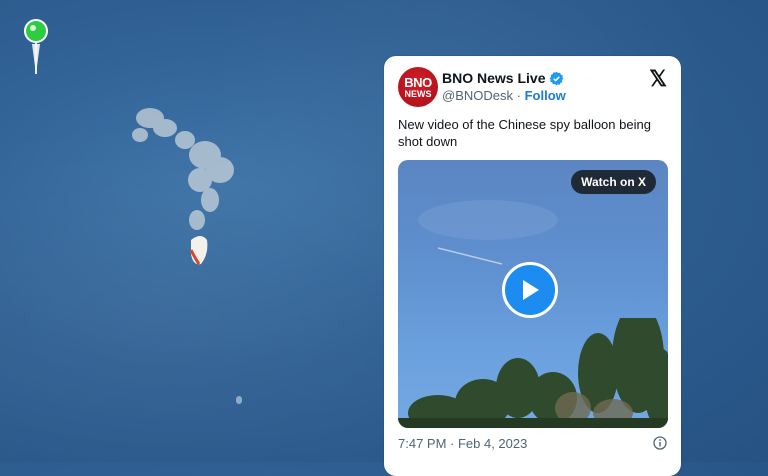 Image resolution: width=768 pixels, height=476 pixels. What do you see at coordinates (477, 95) in the screenshot?
I see `account-handle: @BNODesk` at bounding box center [477, 95].